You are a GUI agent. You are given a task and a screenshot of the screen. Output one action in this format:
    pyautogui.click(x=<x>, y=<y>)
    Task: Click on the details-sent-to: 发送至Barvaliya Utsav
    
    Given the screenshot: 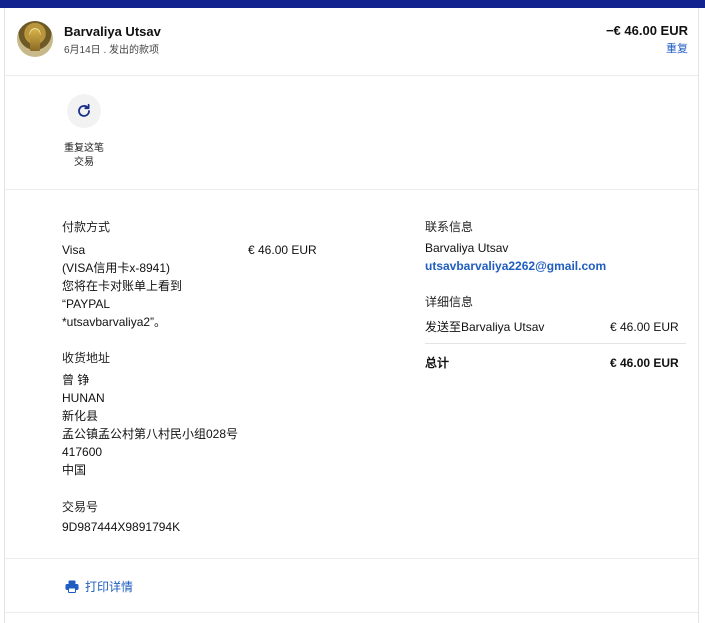 What is the action you would take?
    pyautogui.click(x=485, y=327)
    